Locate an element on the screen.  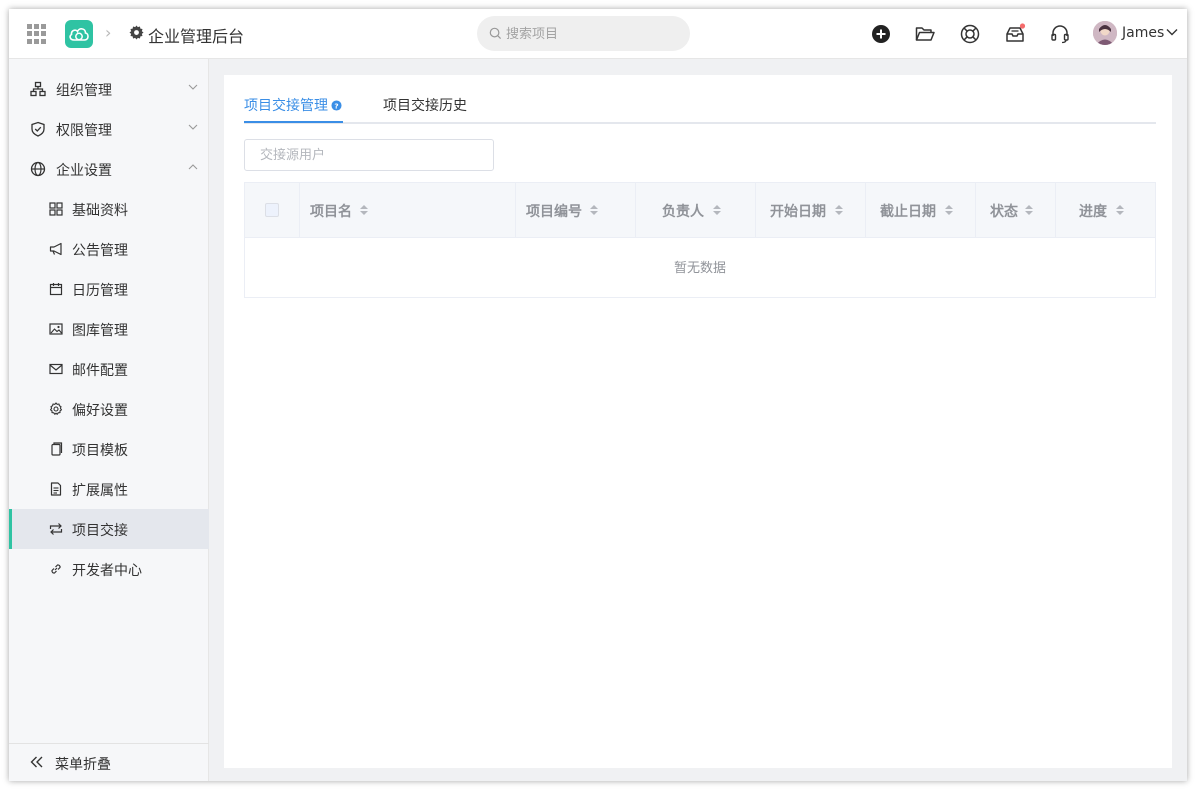
top-header: › 企业管理后台 搜索项目 James is located at coordinates (598, 34).